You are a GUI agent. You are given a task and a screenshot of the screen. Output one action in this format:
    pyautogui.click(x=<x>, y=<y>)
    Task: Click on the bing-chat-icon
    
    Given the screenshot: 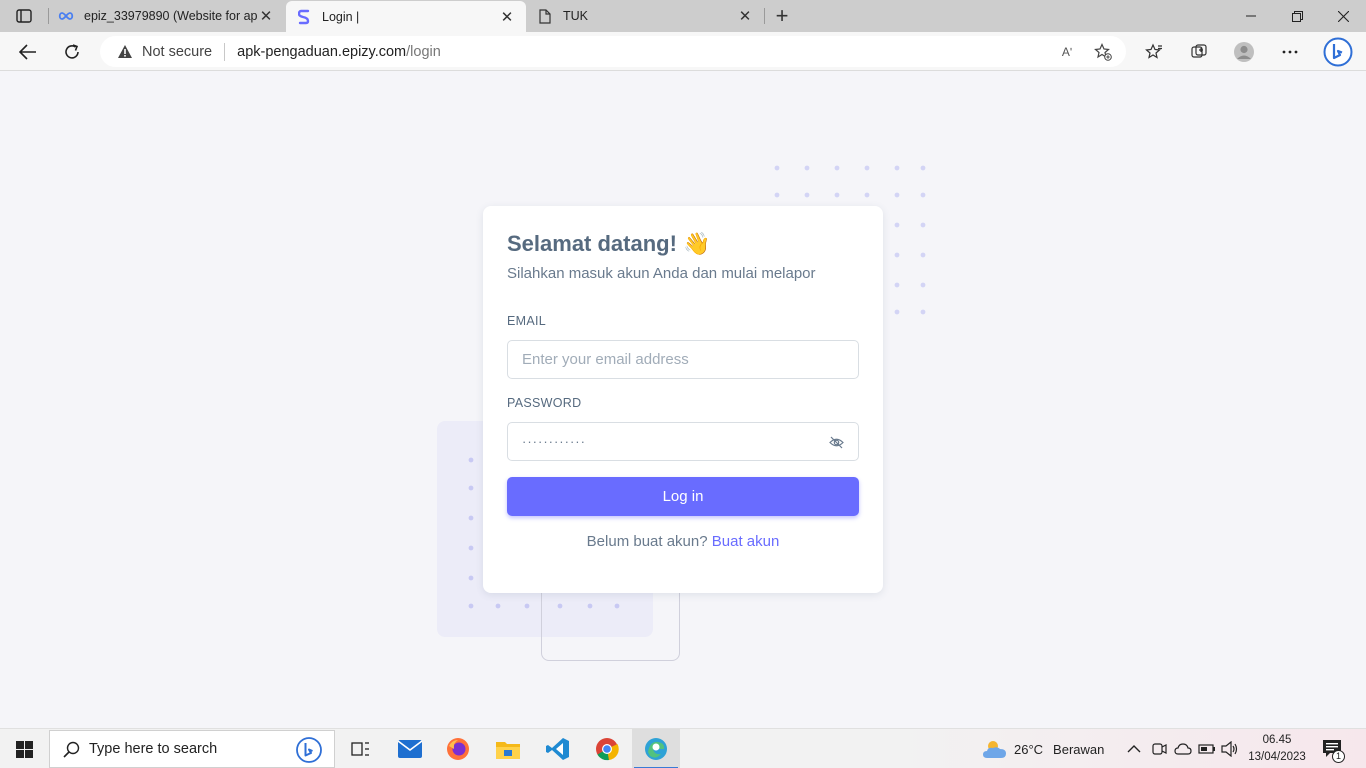 What is the action you would take?
    pyautogui.click(x=1338, y=52)
    